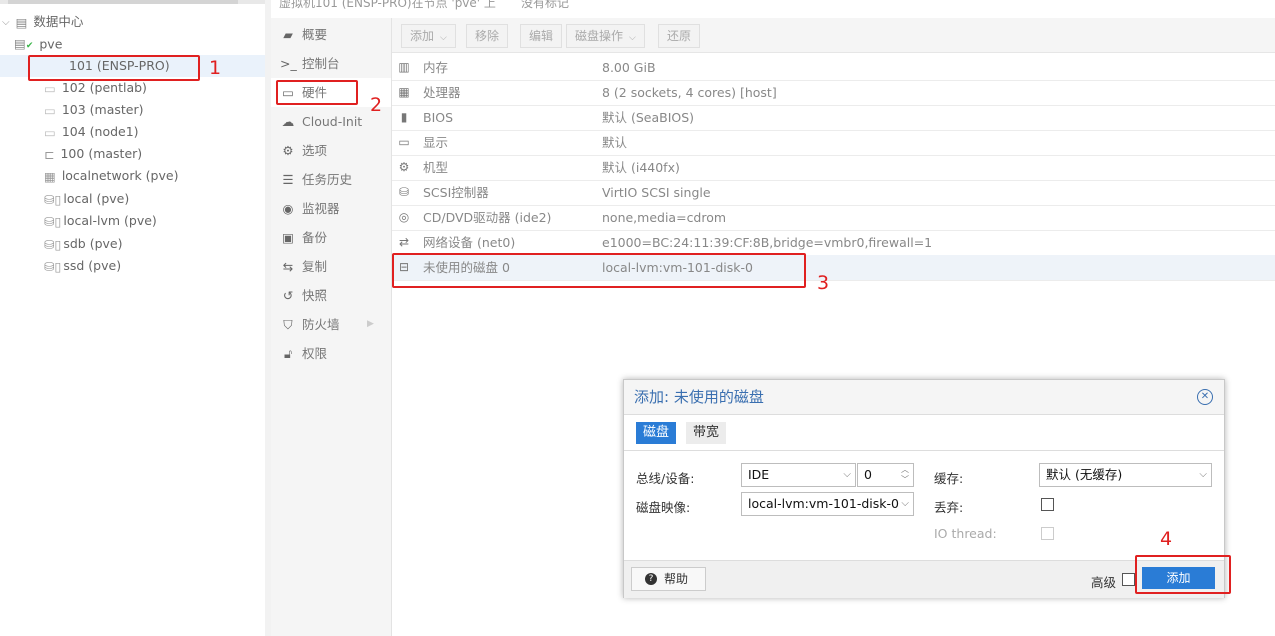 The height and width of the screenshot is (636, 1275). I want to click on hw-row-cdrom: ◎ CD/DVD驱动器 (ide2) none,media=cdrom, so click(833, 218).